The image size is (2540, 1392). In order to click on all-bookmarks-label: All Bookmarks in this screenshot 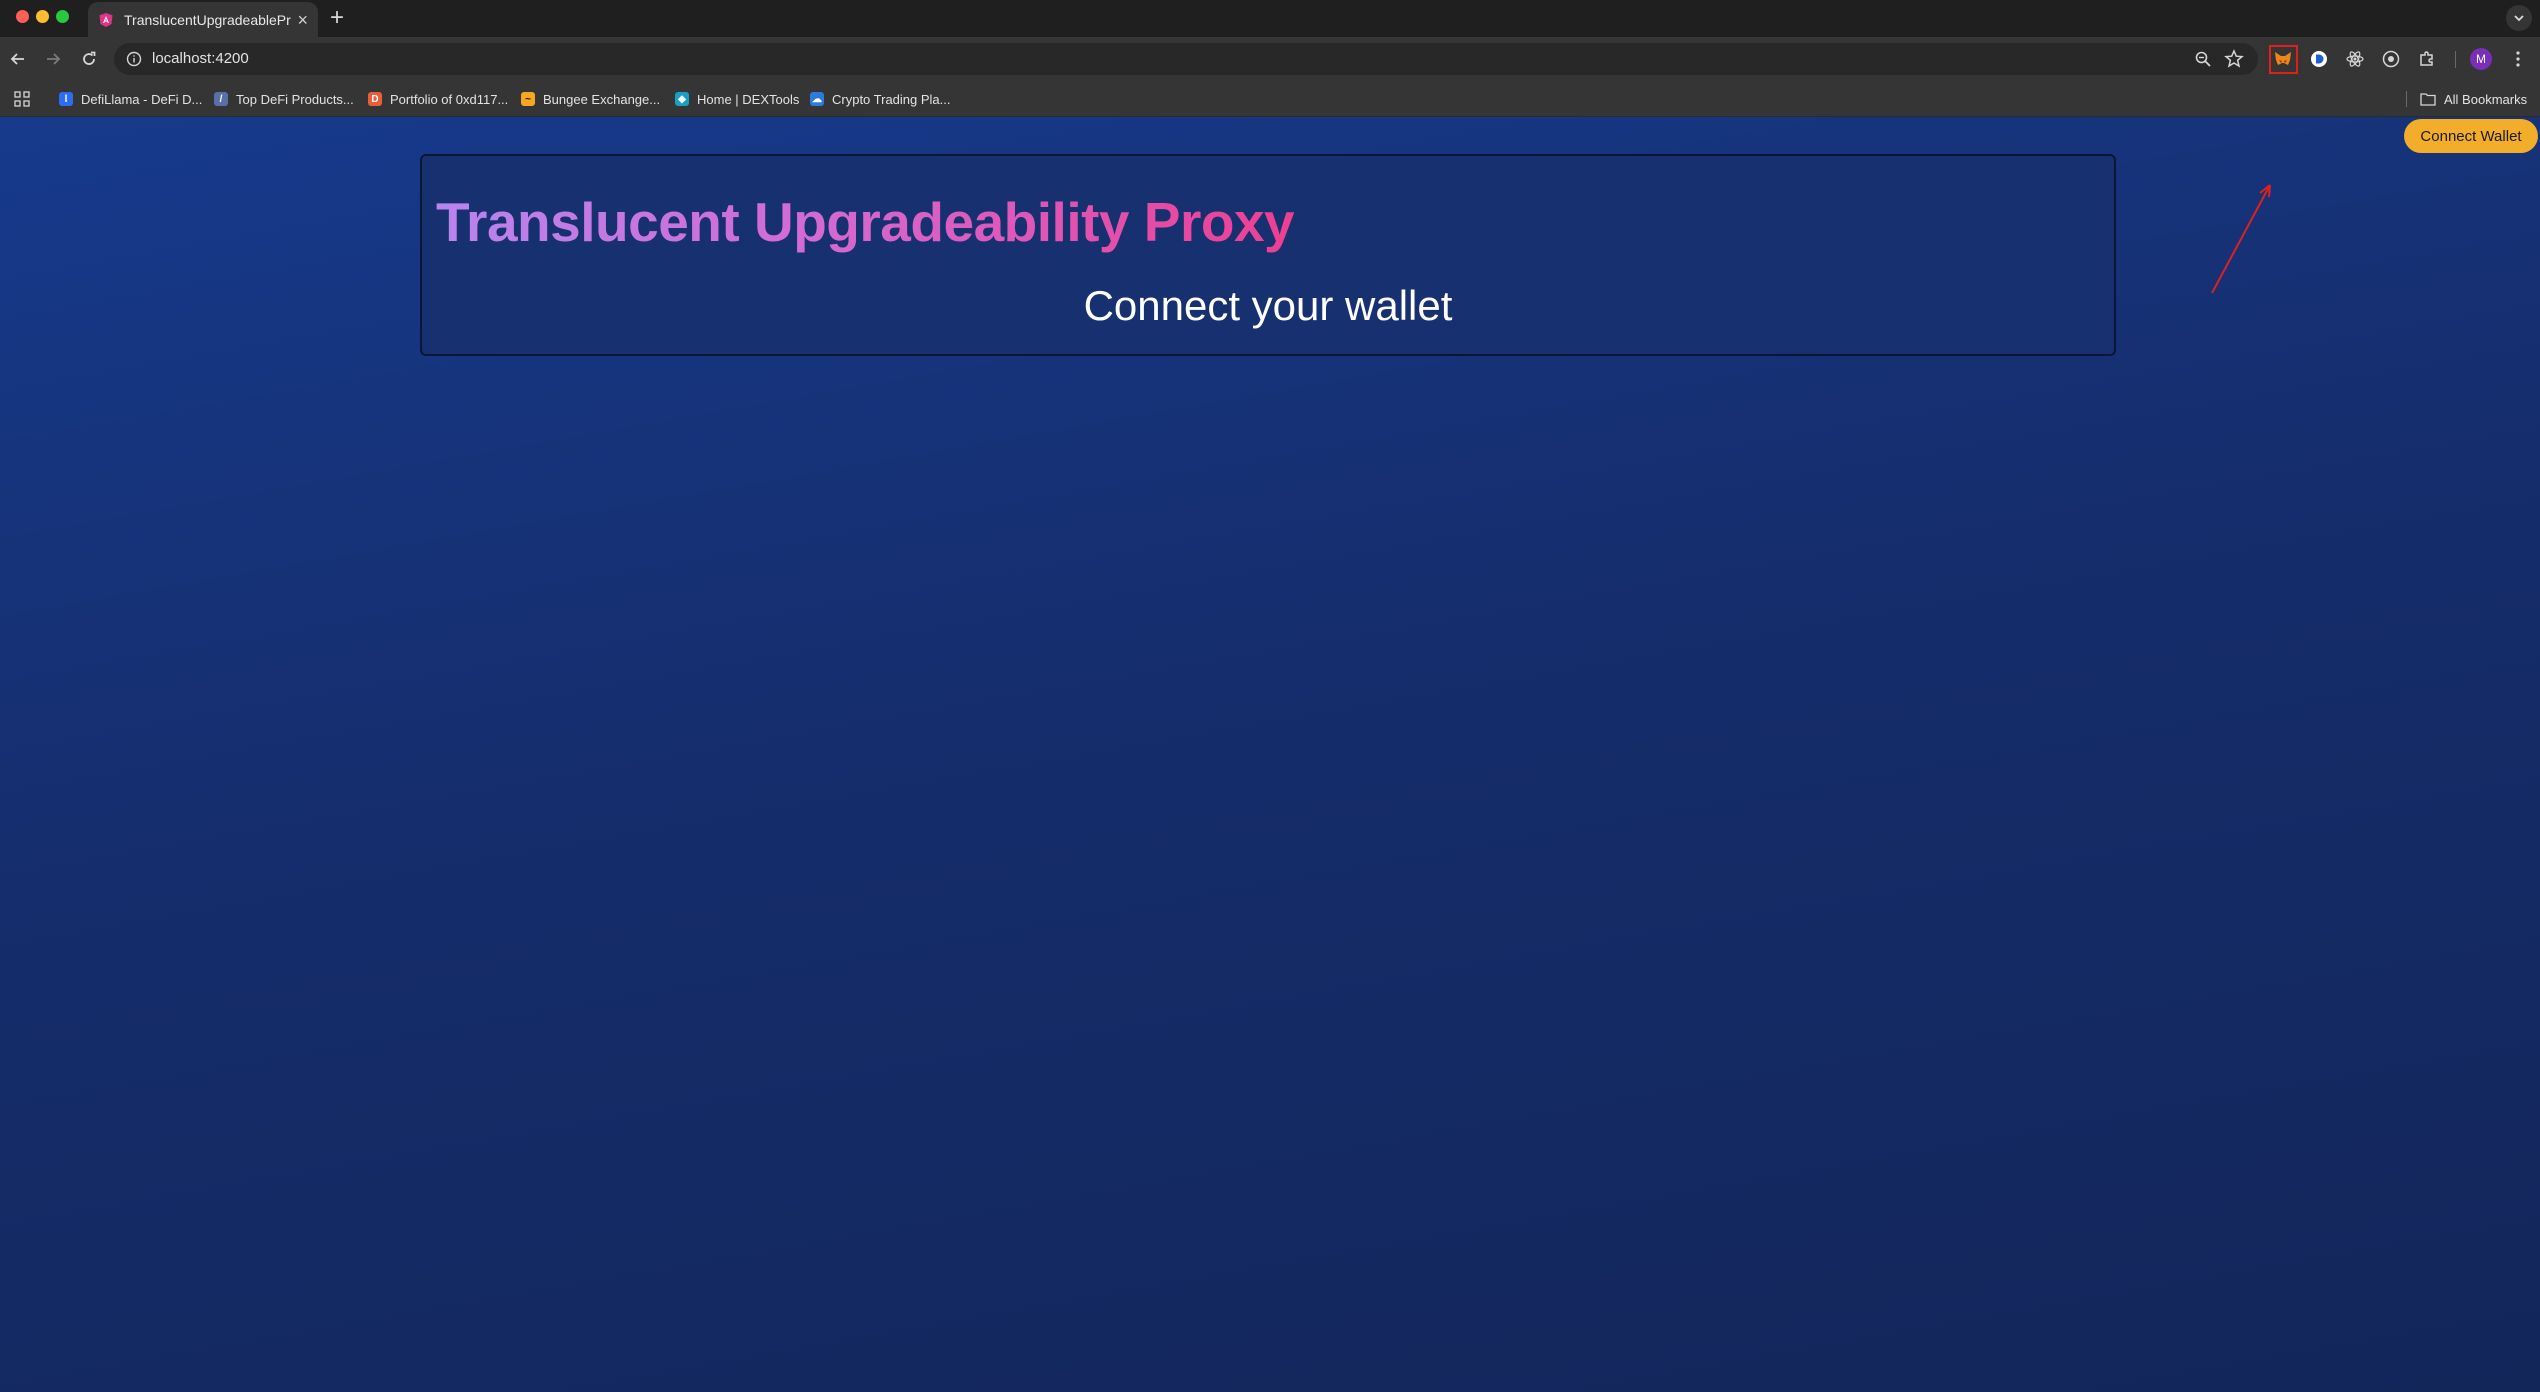, I will do `click(2486, 99)`.